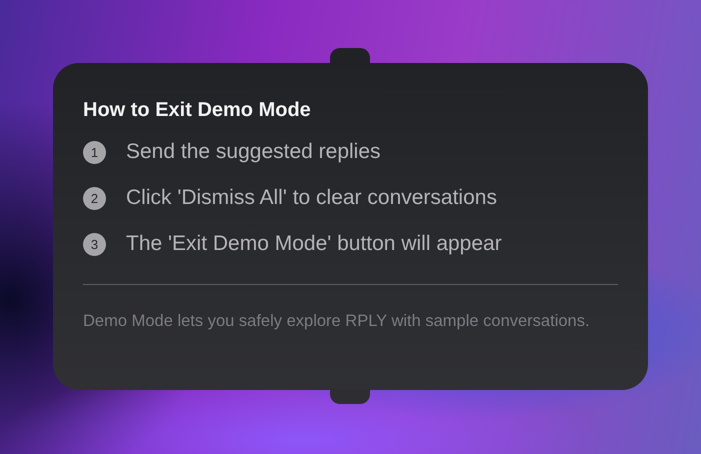  What do you see at coordinates (253, 152) in the screenshot?
I see `step-text: Send the suggested replies` at bounding box center [253, 152].